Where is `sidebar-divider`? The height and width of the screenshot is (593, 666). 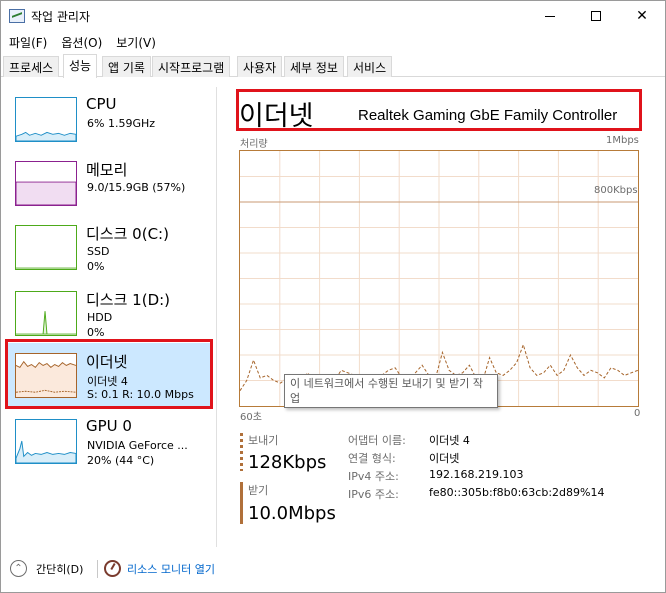 sidebar-divider is located at coordinates (216, 317).